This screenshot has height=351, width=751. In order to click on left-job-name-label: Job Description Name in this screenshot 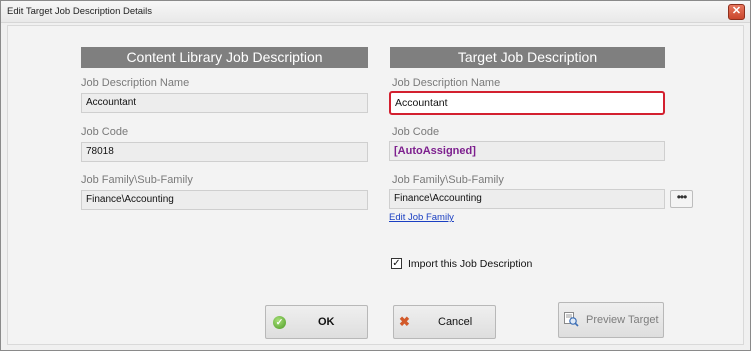, I will do `click(135, 83)`.